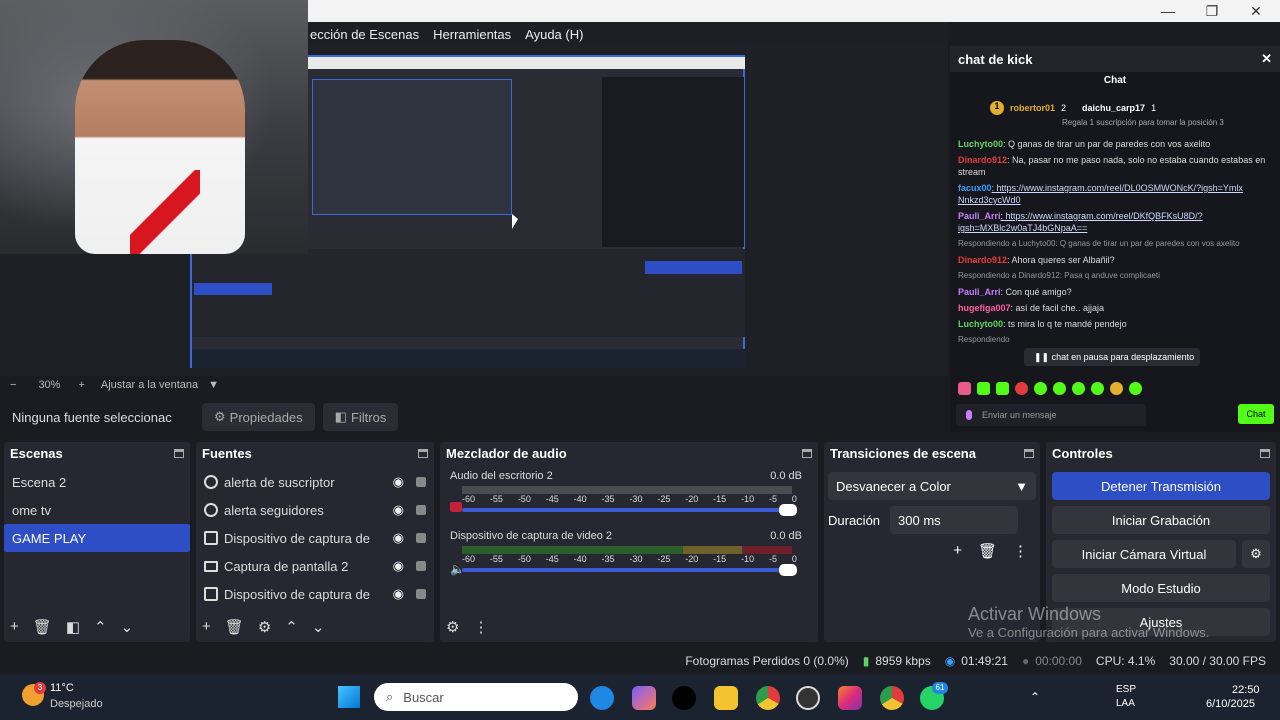 The height and width of the screenshot is (720, 1280). What do you see at coordinates (81, 385) in the screenshot?
I see `zoom-in-button: +` at bounding box center [81, 385].